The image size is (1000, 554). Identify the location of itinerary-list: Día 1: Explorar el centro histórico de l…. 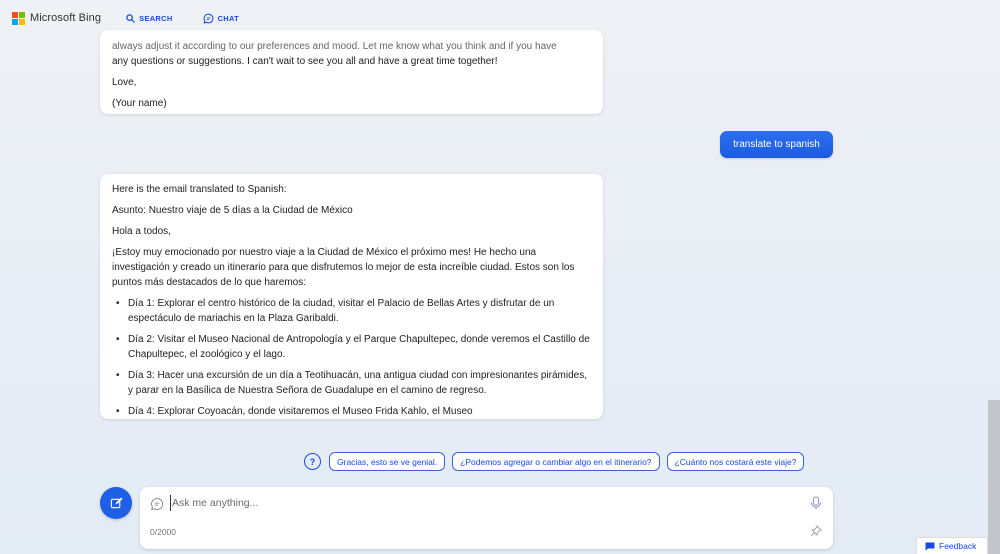
(353, 357).